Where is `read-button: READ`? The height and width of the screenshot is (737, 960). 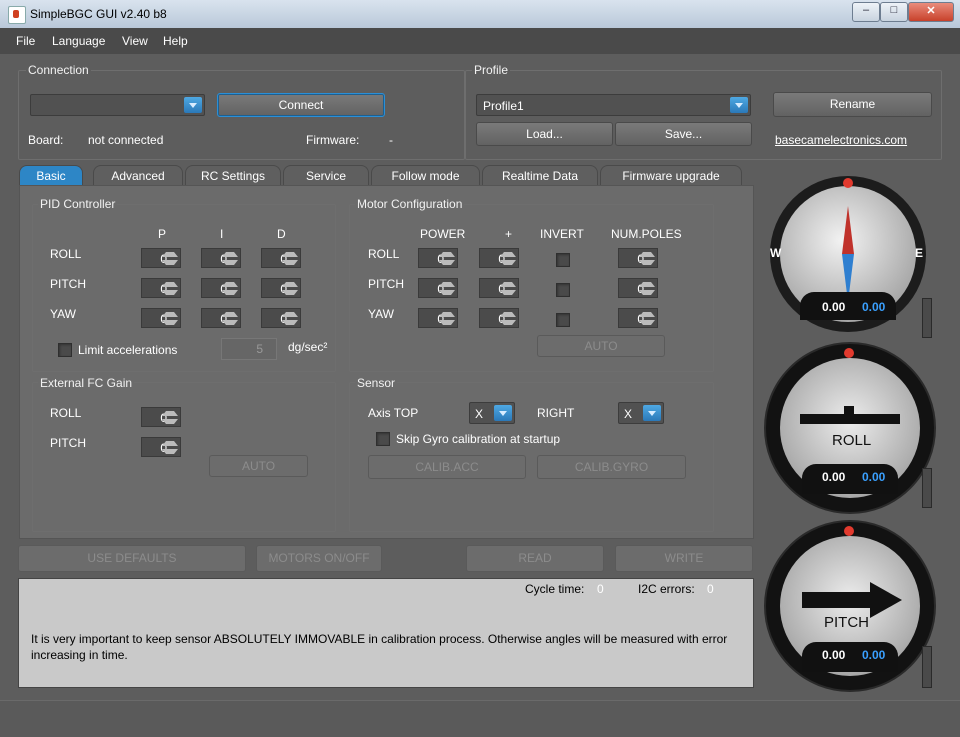 read-button: READ is located at coordinates (535, 558).